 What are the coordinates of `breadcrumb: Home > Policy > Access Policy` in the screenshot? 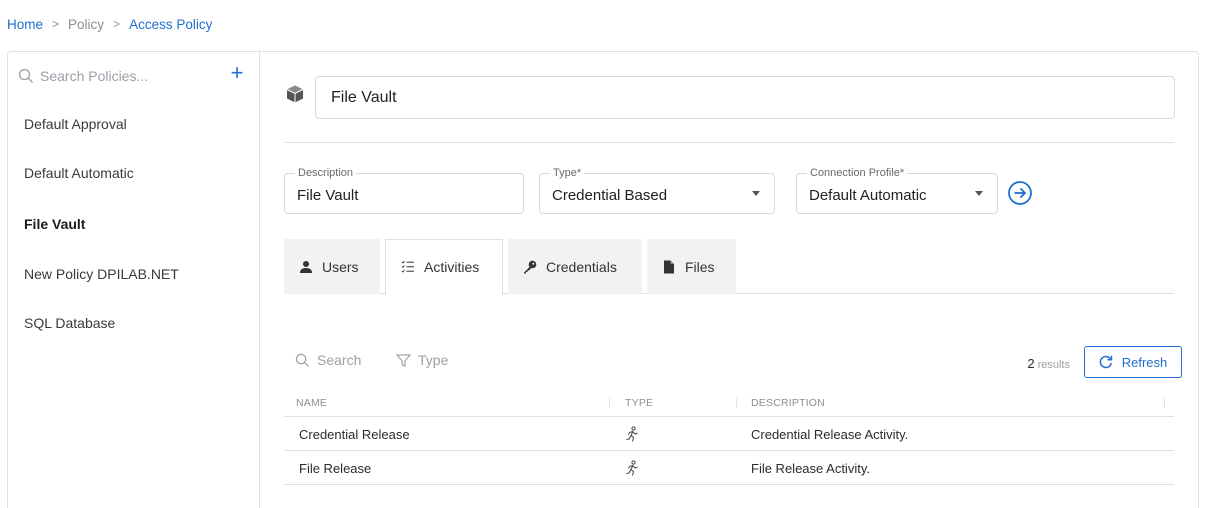 It's located at (109, 24).